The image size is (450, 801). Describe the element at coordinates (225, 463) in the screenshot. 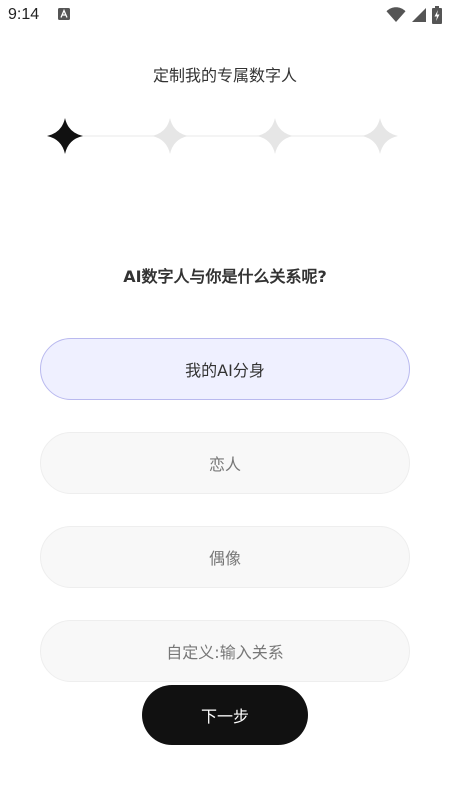

I see `option-lover: 恋人` at that location.